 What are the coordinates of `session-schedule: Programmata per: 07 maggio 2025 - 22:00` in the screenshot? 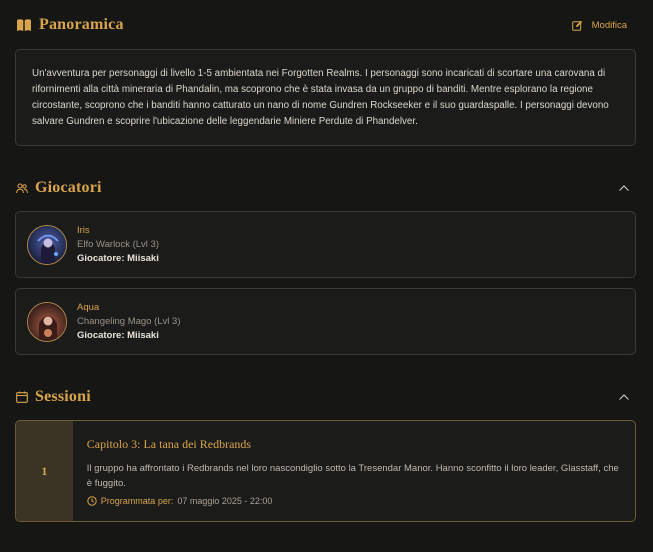 It's located at (354, 501).